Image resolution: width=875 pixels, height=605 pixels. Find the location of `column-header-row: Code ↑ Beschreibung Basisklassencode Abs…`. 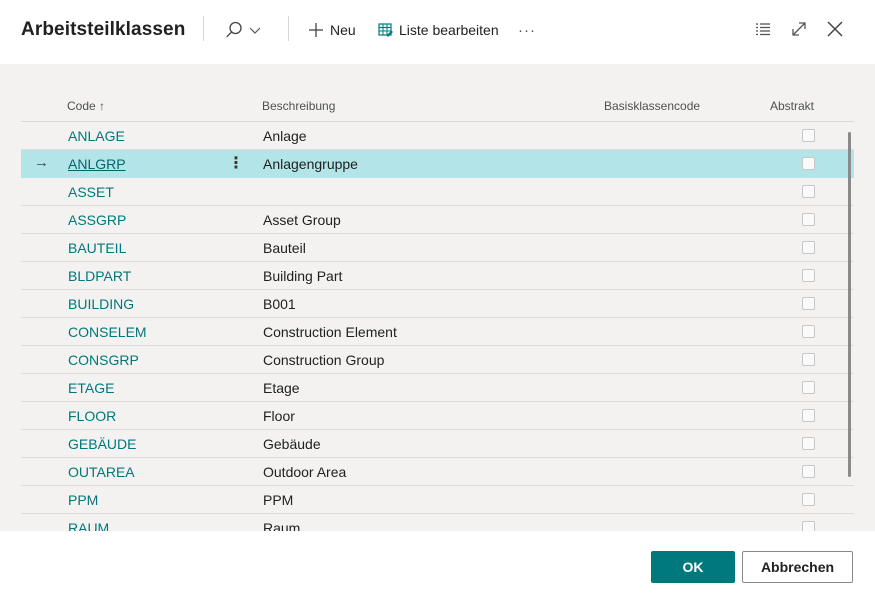

column-header-row: Code ↑ Beschreibung Basisklassencode Abs… is located at coordinates (437, 107).